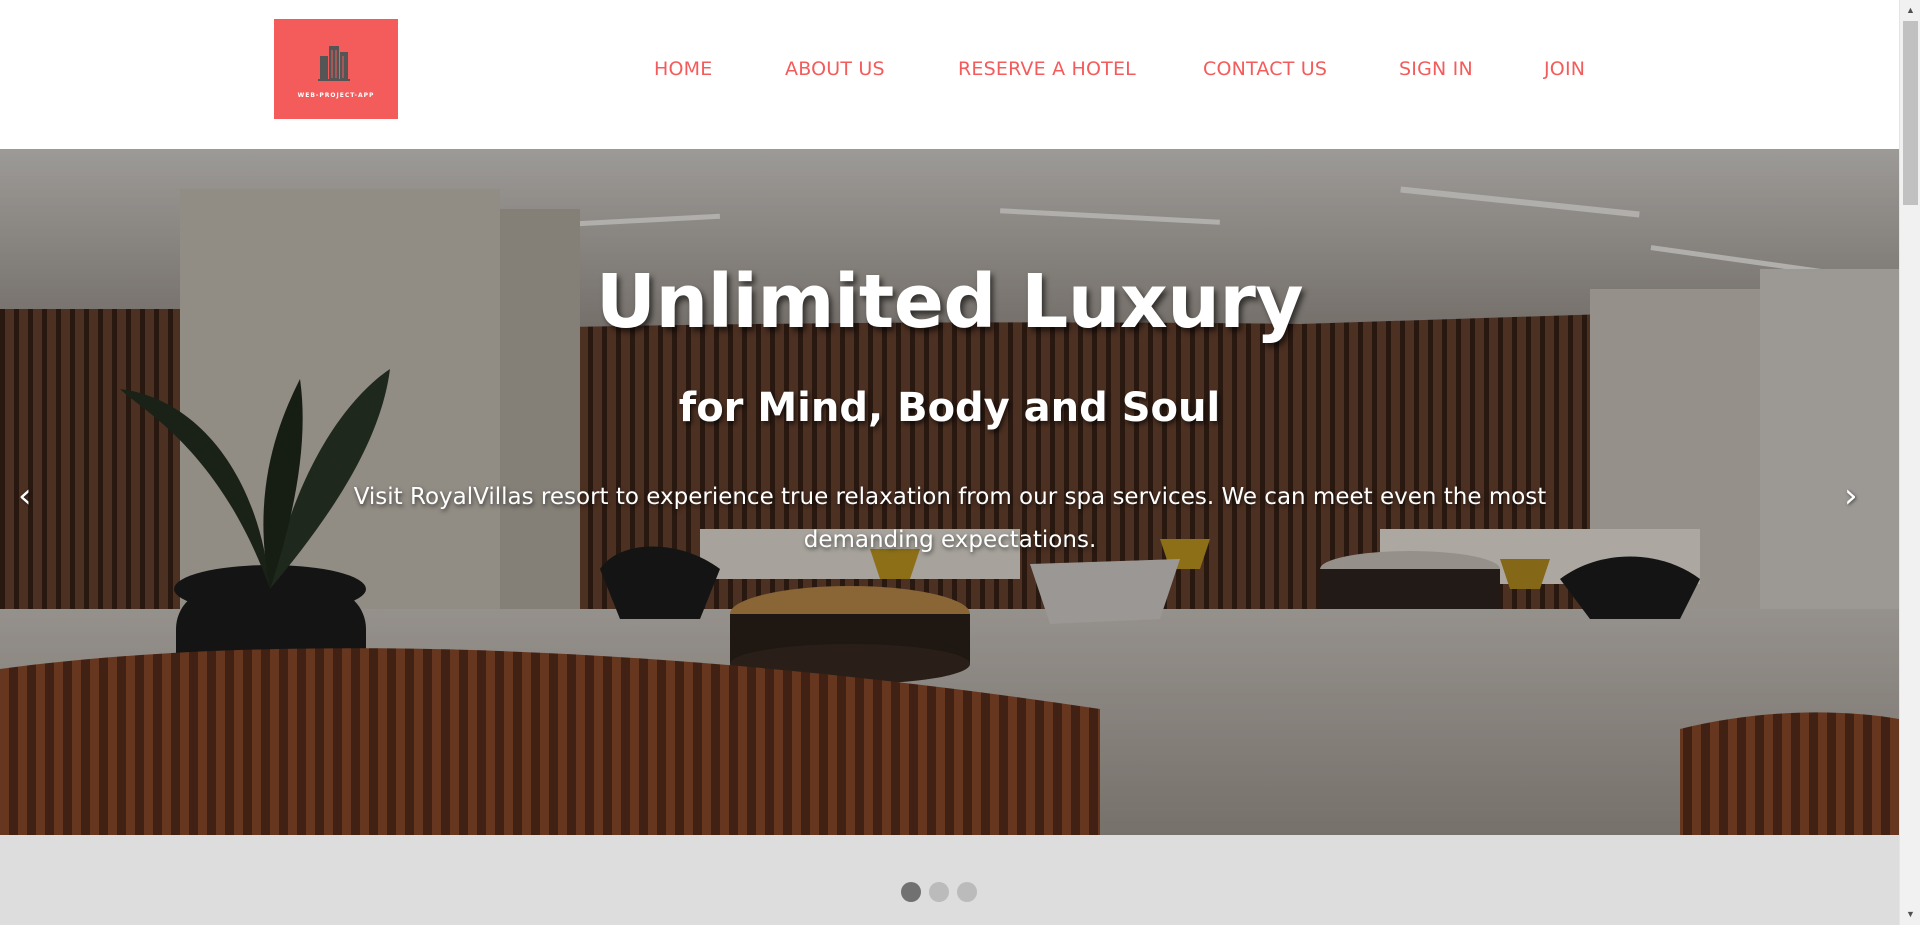 This screenshot has height=925, width=1920. What do you see at coordinates (949, 408) in the screenshot?
I see `hero-subtitle: for Mind, Body and Soul` at bounding box center [949, 408].